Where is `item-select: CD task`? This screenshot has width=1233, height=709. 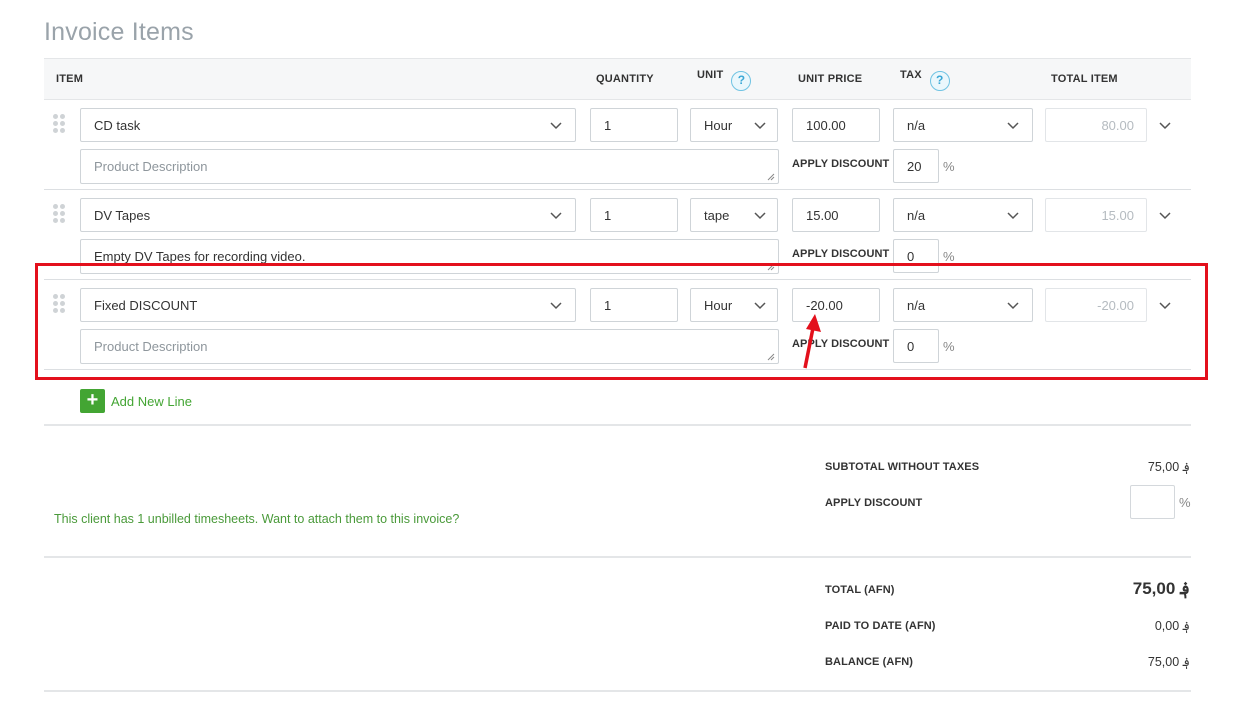
item-select: CD task is located at coordinates (328, 125).